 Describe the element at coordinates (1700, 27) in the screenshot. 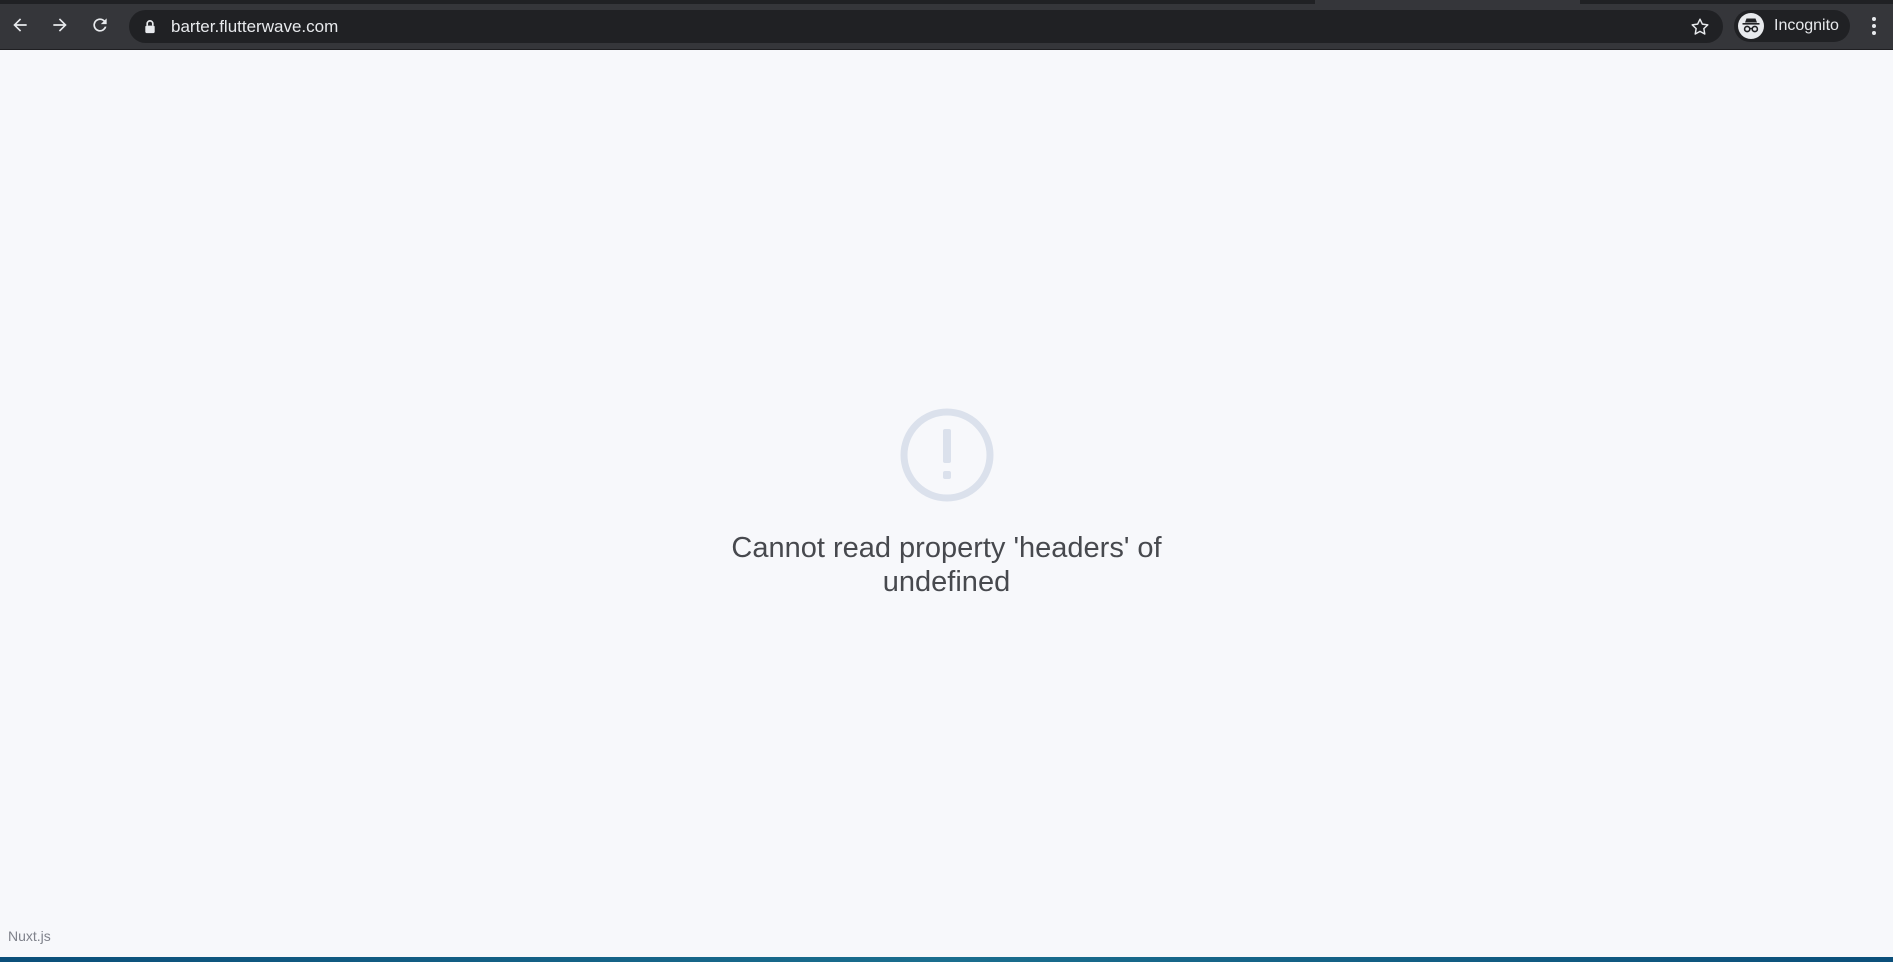

I see `star-icon` at that location.